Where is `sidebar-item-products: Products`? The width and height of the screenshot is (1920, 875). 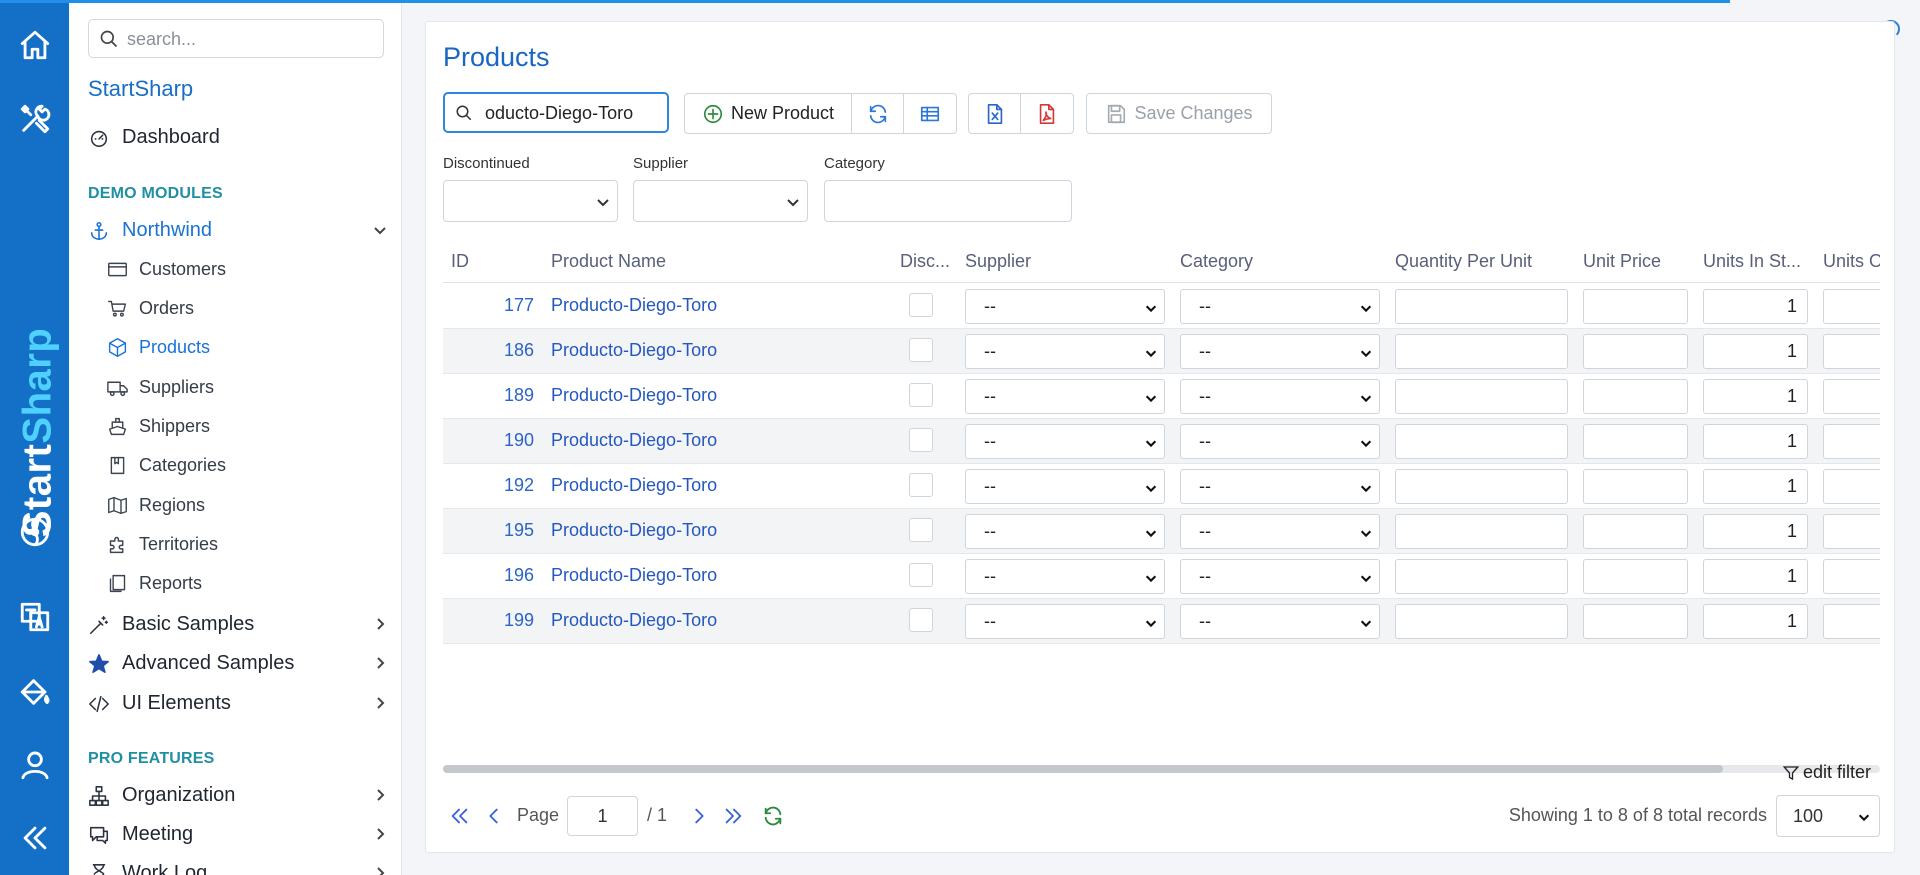
sidebar-item-products: Products is located at coordinates (236, 347).